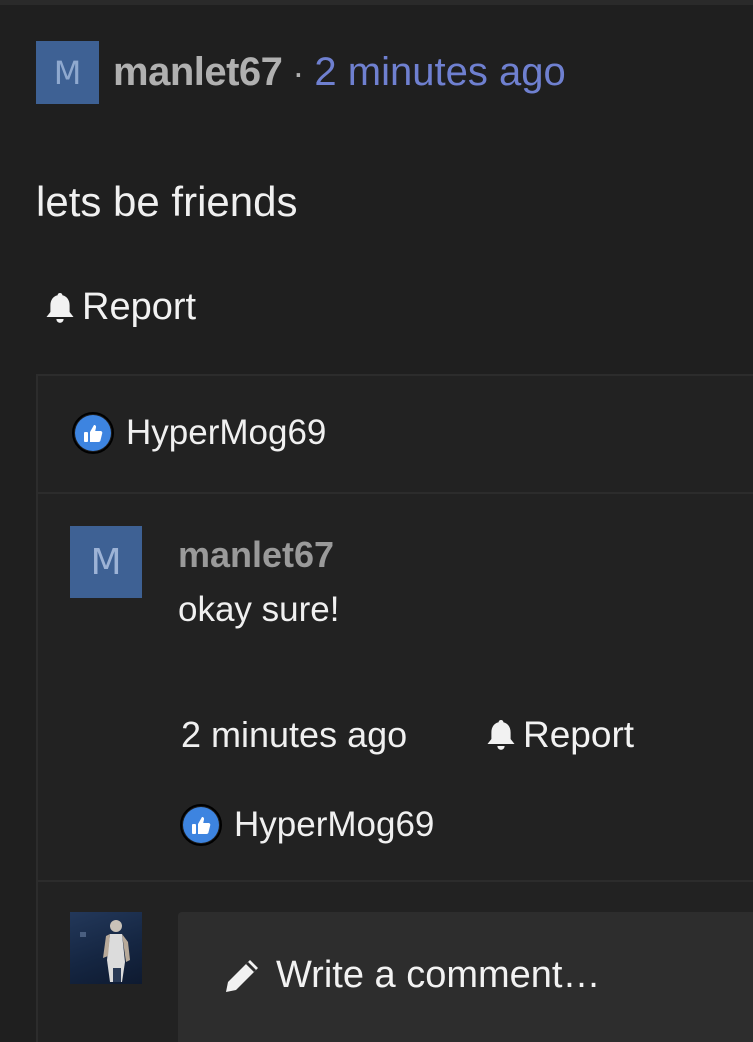  I want to click on current-user-avatar, so click(106, 948).